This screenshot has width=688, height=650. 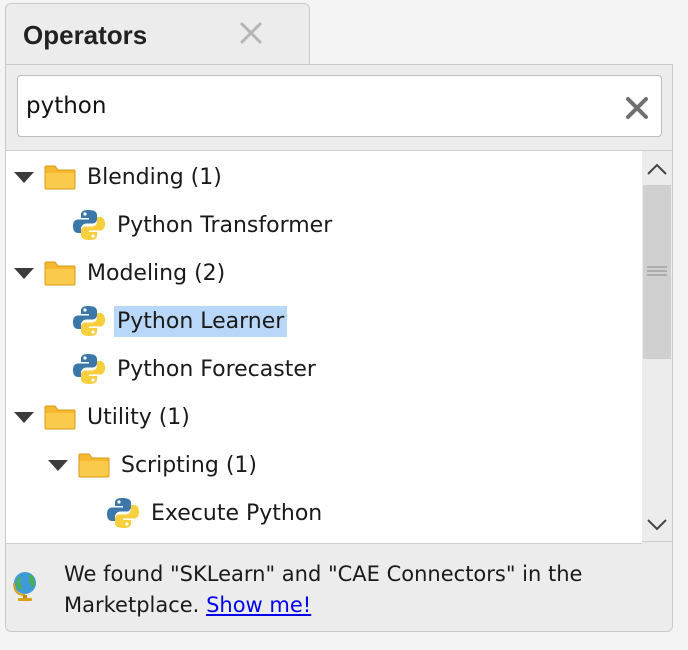 I want to click on tree-operator-execute-python: Execute Python, so click(x=215, y=513).